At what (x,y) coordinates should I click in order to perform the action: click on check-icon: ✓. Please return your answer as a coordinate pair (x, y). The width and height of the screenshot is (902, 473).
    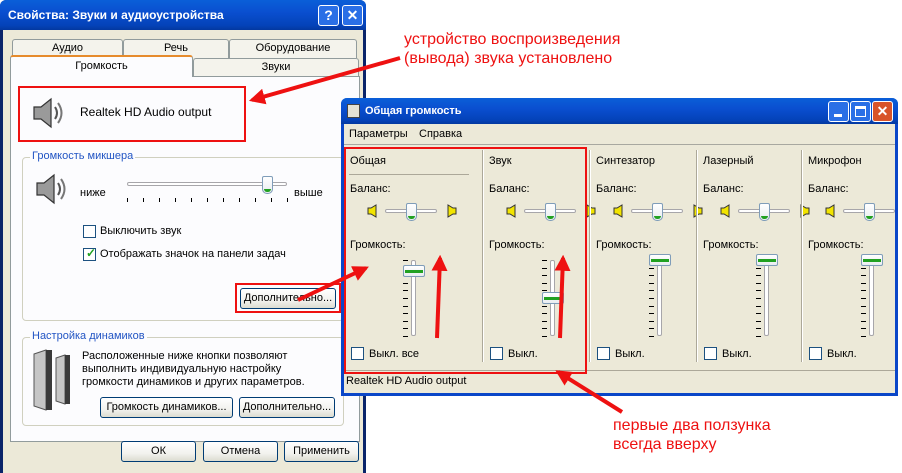
    Looking at the image, I should click on (91, 253).